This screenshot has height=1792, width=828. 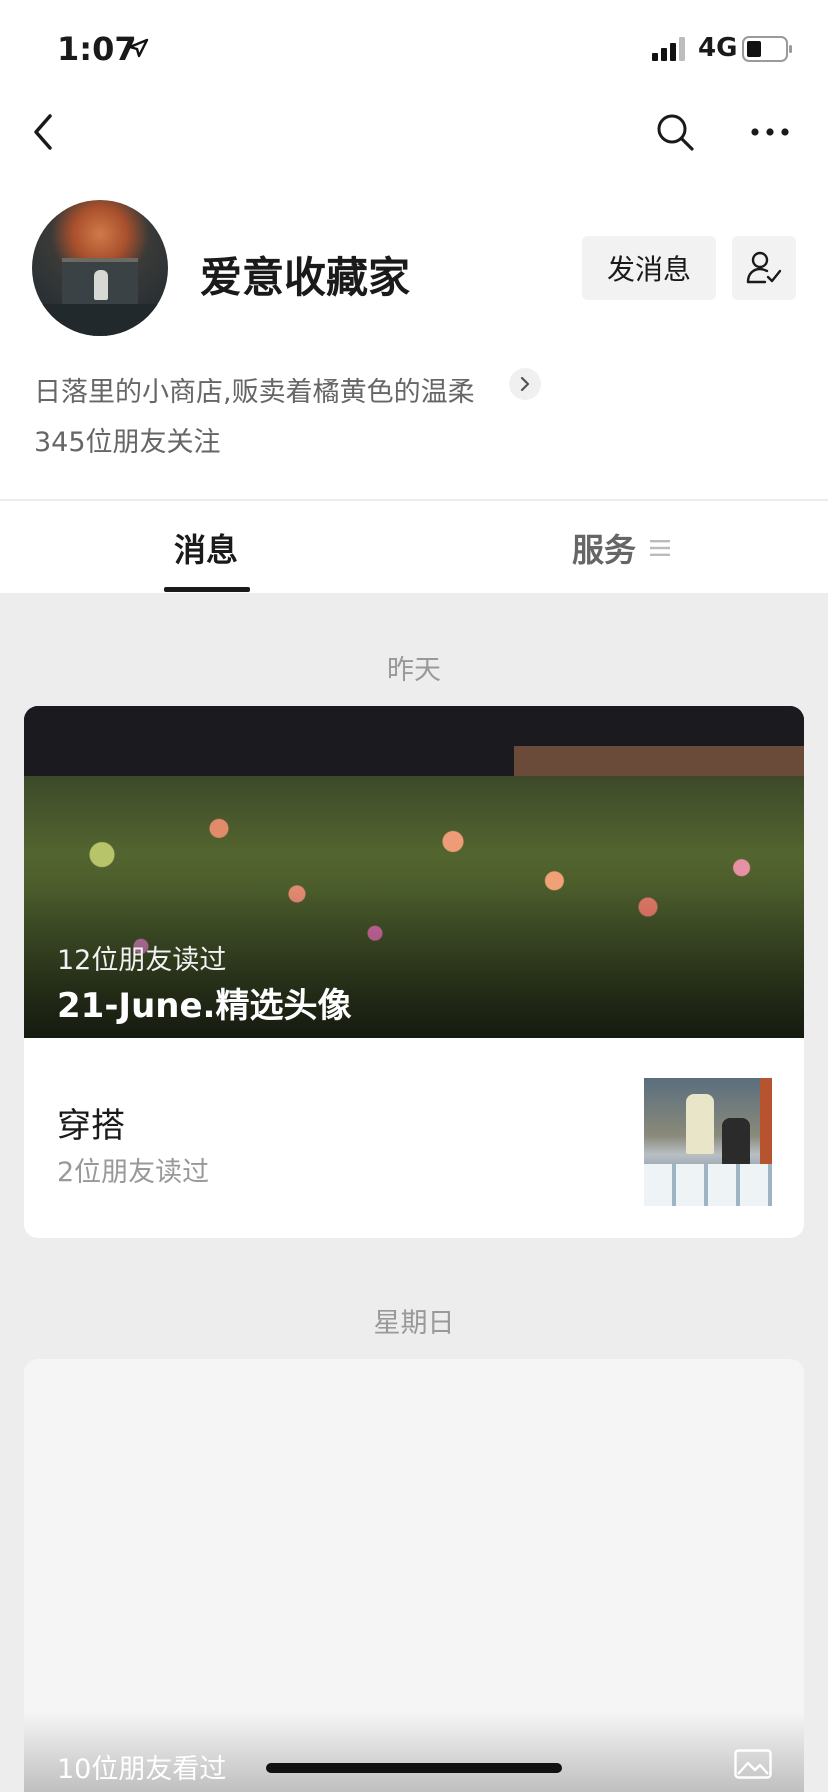 I want to click on tab-services: 服务, so click(x=621, y=548).